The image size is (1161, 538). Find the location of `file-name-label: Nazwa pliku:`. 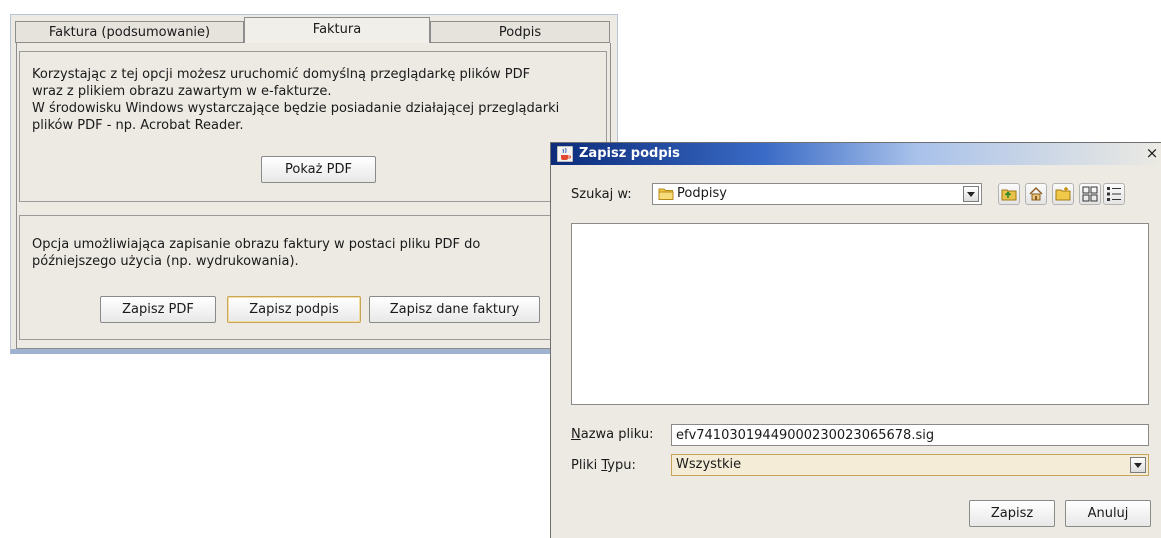

file-name-label: Nazwa pliku: is located at coordinates (612, 434).